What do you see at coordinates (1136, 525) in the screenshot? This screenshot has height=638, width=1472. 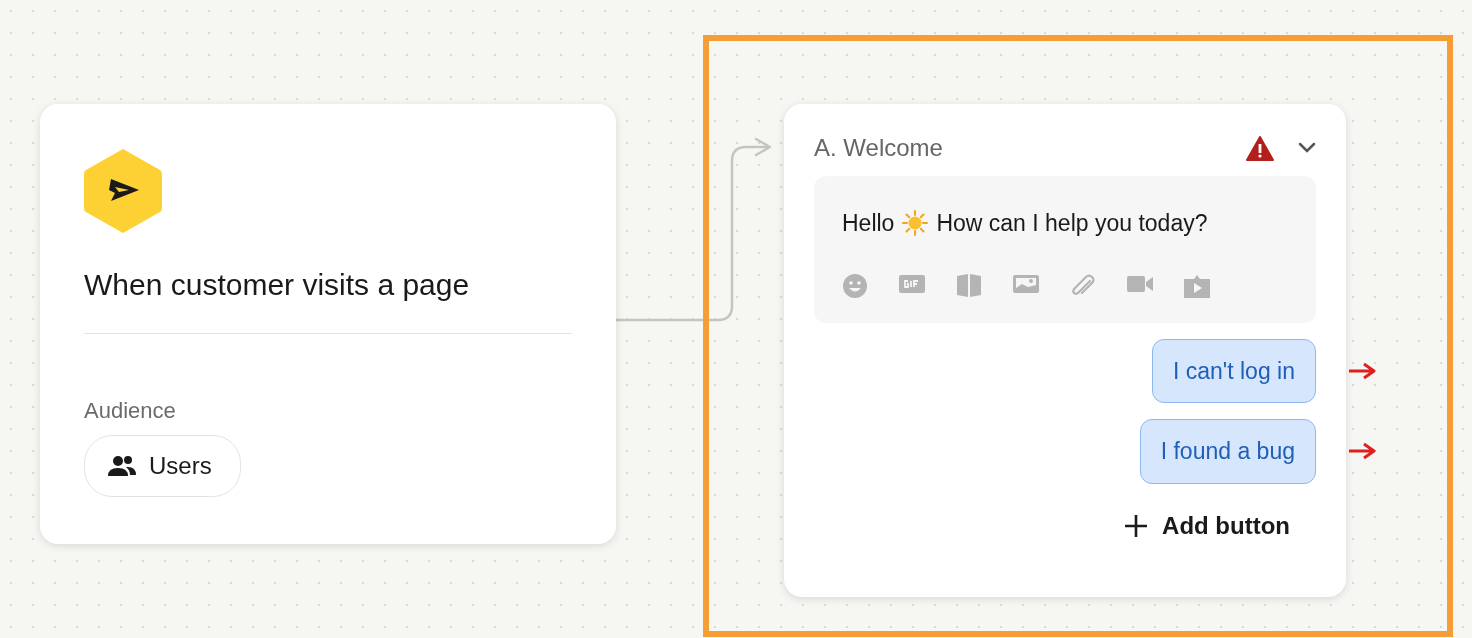 I see `plus-icon` at bounding box center [1136, 525].